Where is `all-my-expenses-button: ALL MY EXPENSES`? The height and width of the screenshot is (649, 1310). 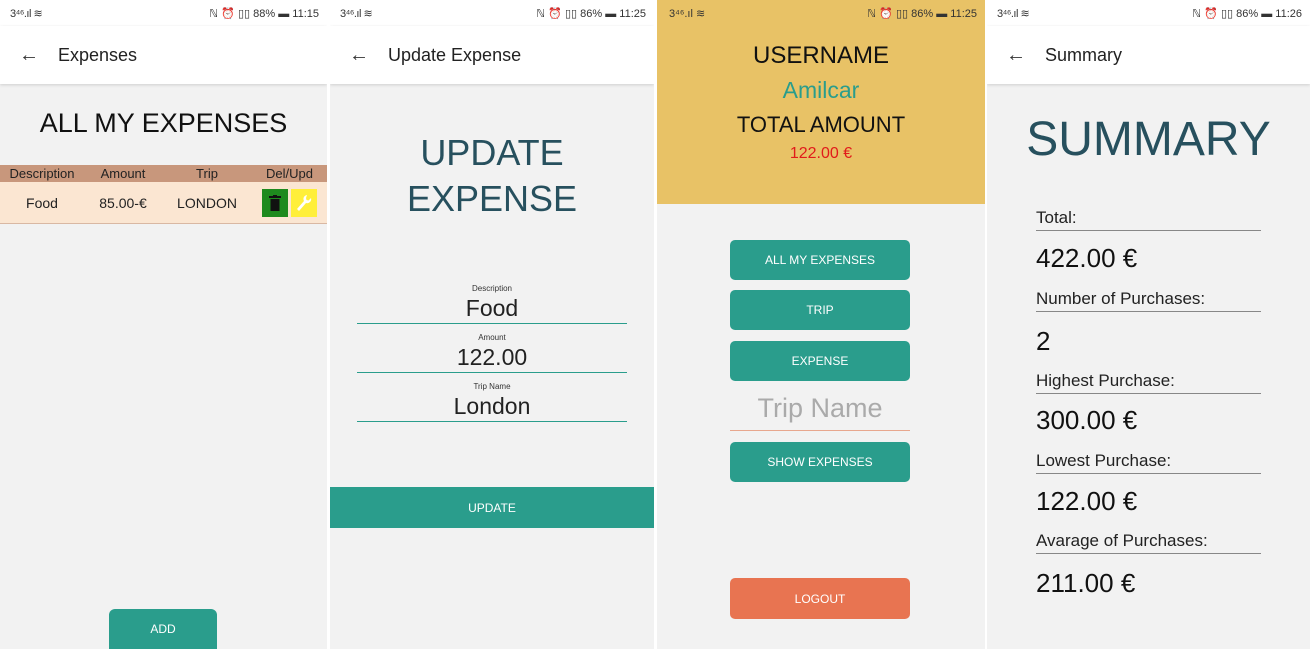 all-my-expenses-button: ALL MY EXPENSES is located at coordinates (820, 260).